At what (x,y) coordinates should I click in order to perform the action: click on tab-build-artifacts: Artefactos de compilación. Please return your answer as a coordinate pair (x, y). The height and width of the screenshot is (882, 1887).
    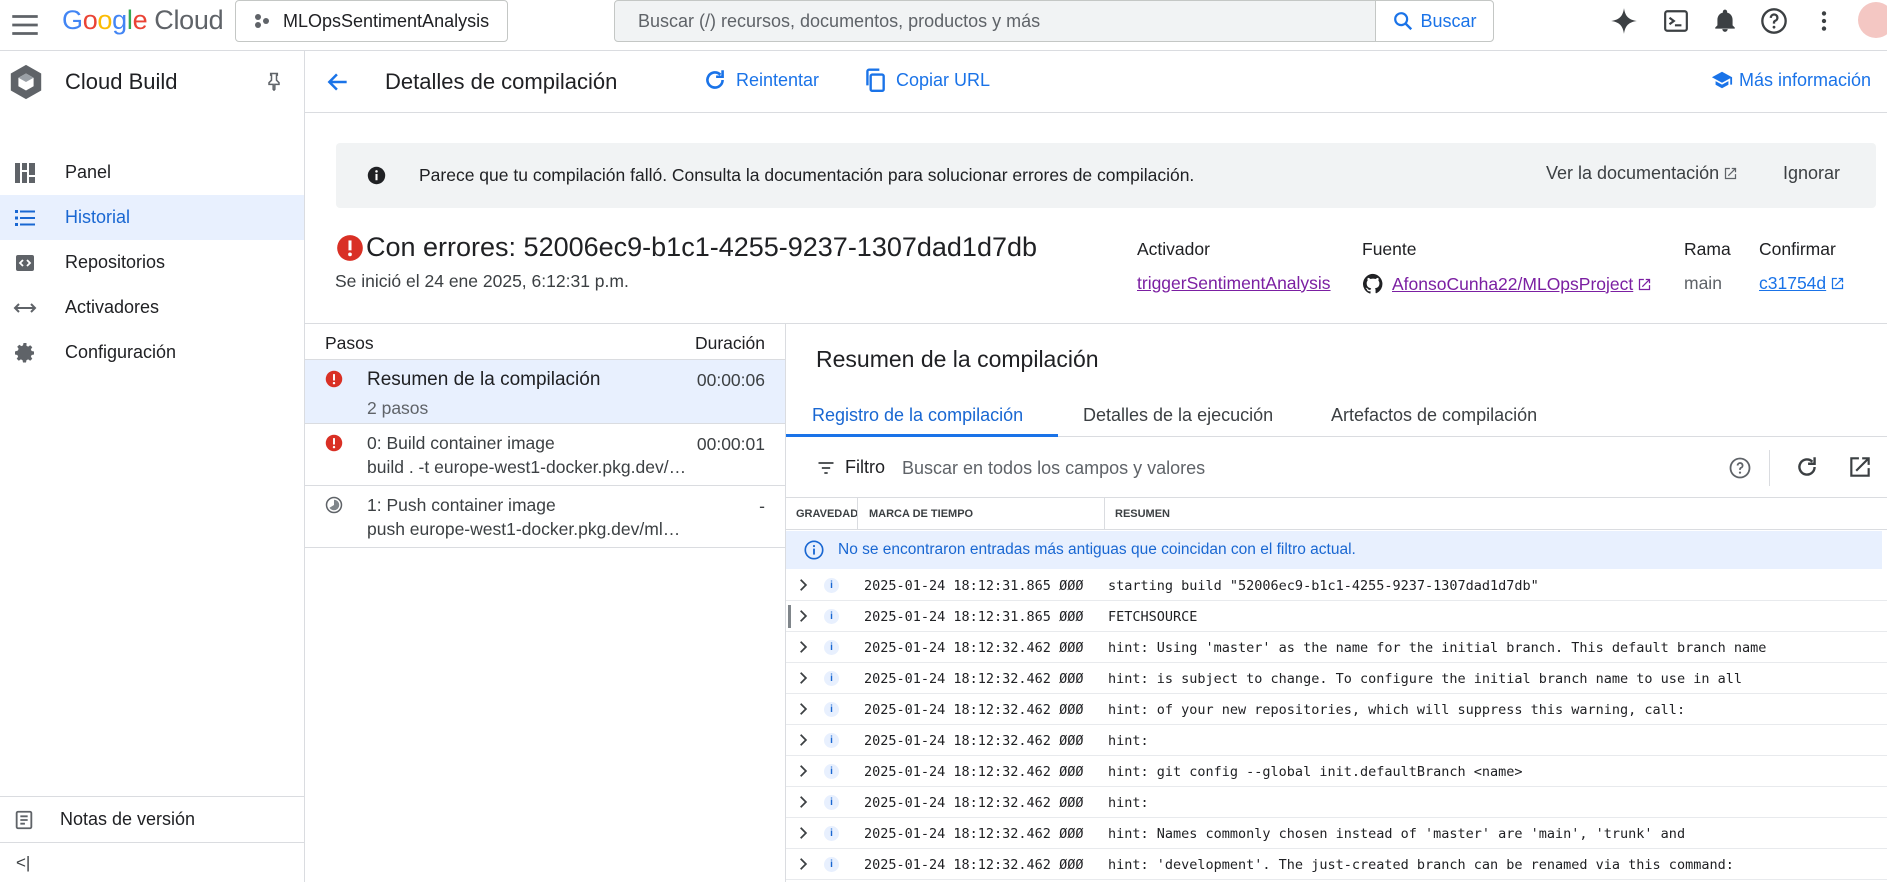
    Looking at the image, I should click on (1434, 416).